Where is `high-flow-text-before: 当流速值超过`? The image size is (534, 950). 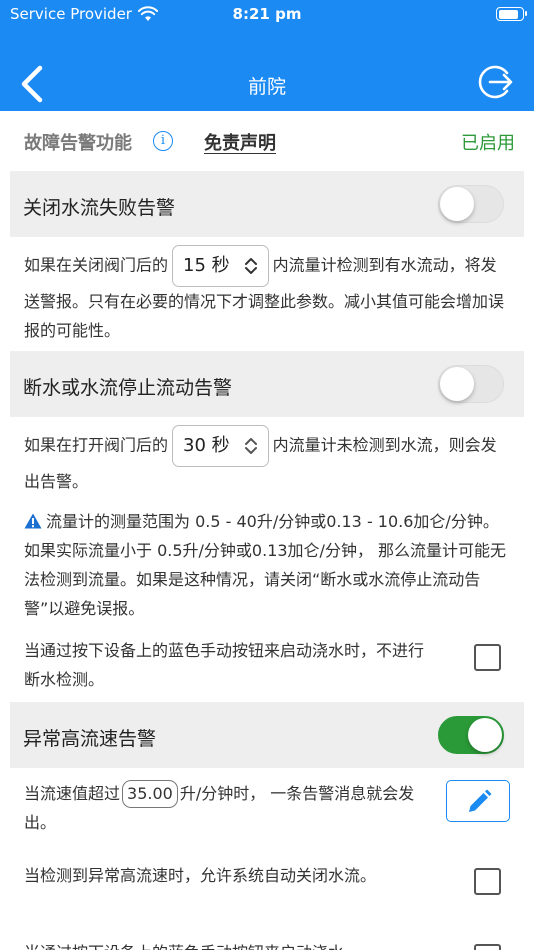 high-flow-text-before: 当流速值超过 is located at coordinates (72, 793).